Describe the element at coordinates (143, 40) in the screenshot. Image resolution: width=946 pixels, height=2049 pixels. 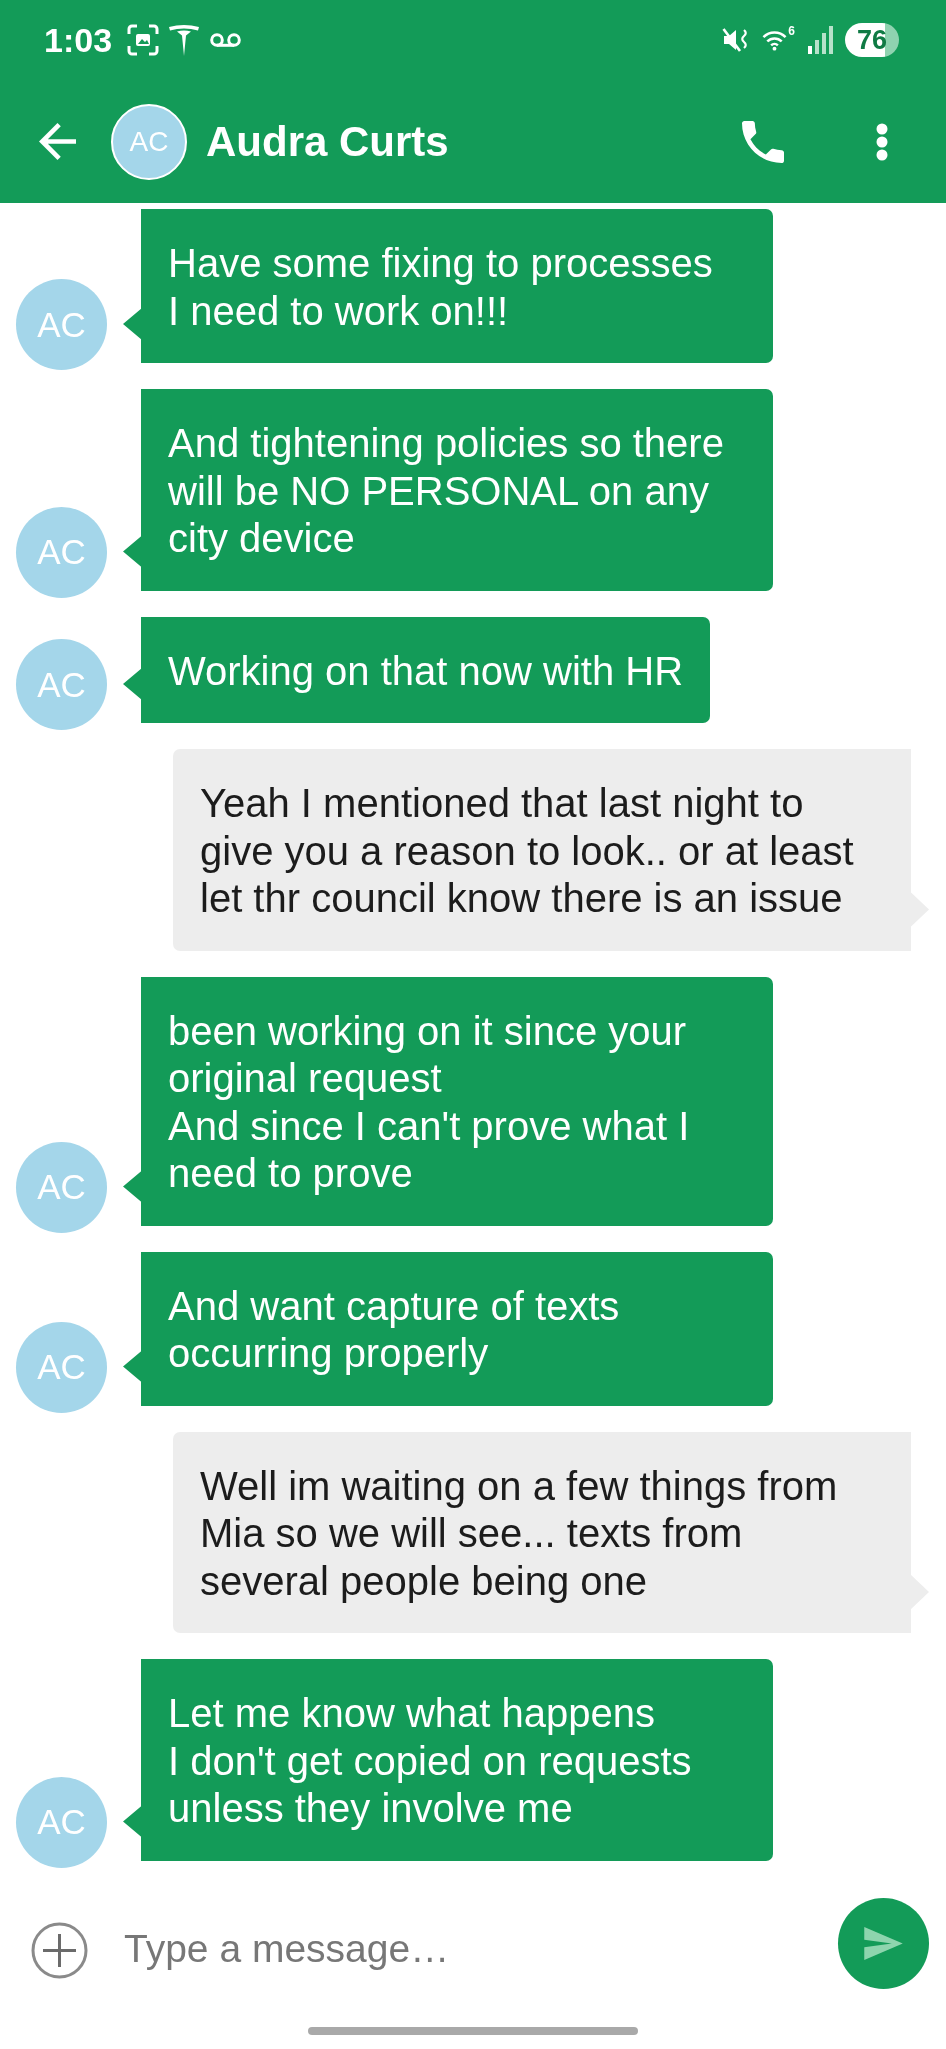
I see `image-frame-icon` at that location.